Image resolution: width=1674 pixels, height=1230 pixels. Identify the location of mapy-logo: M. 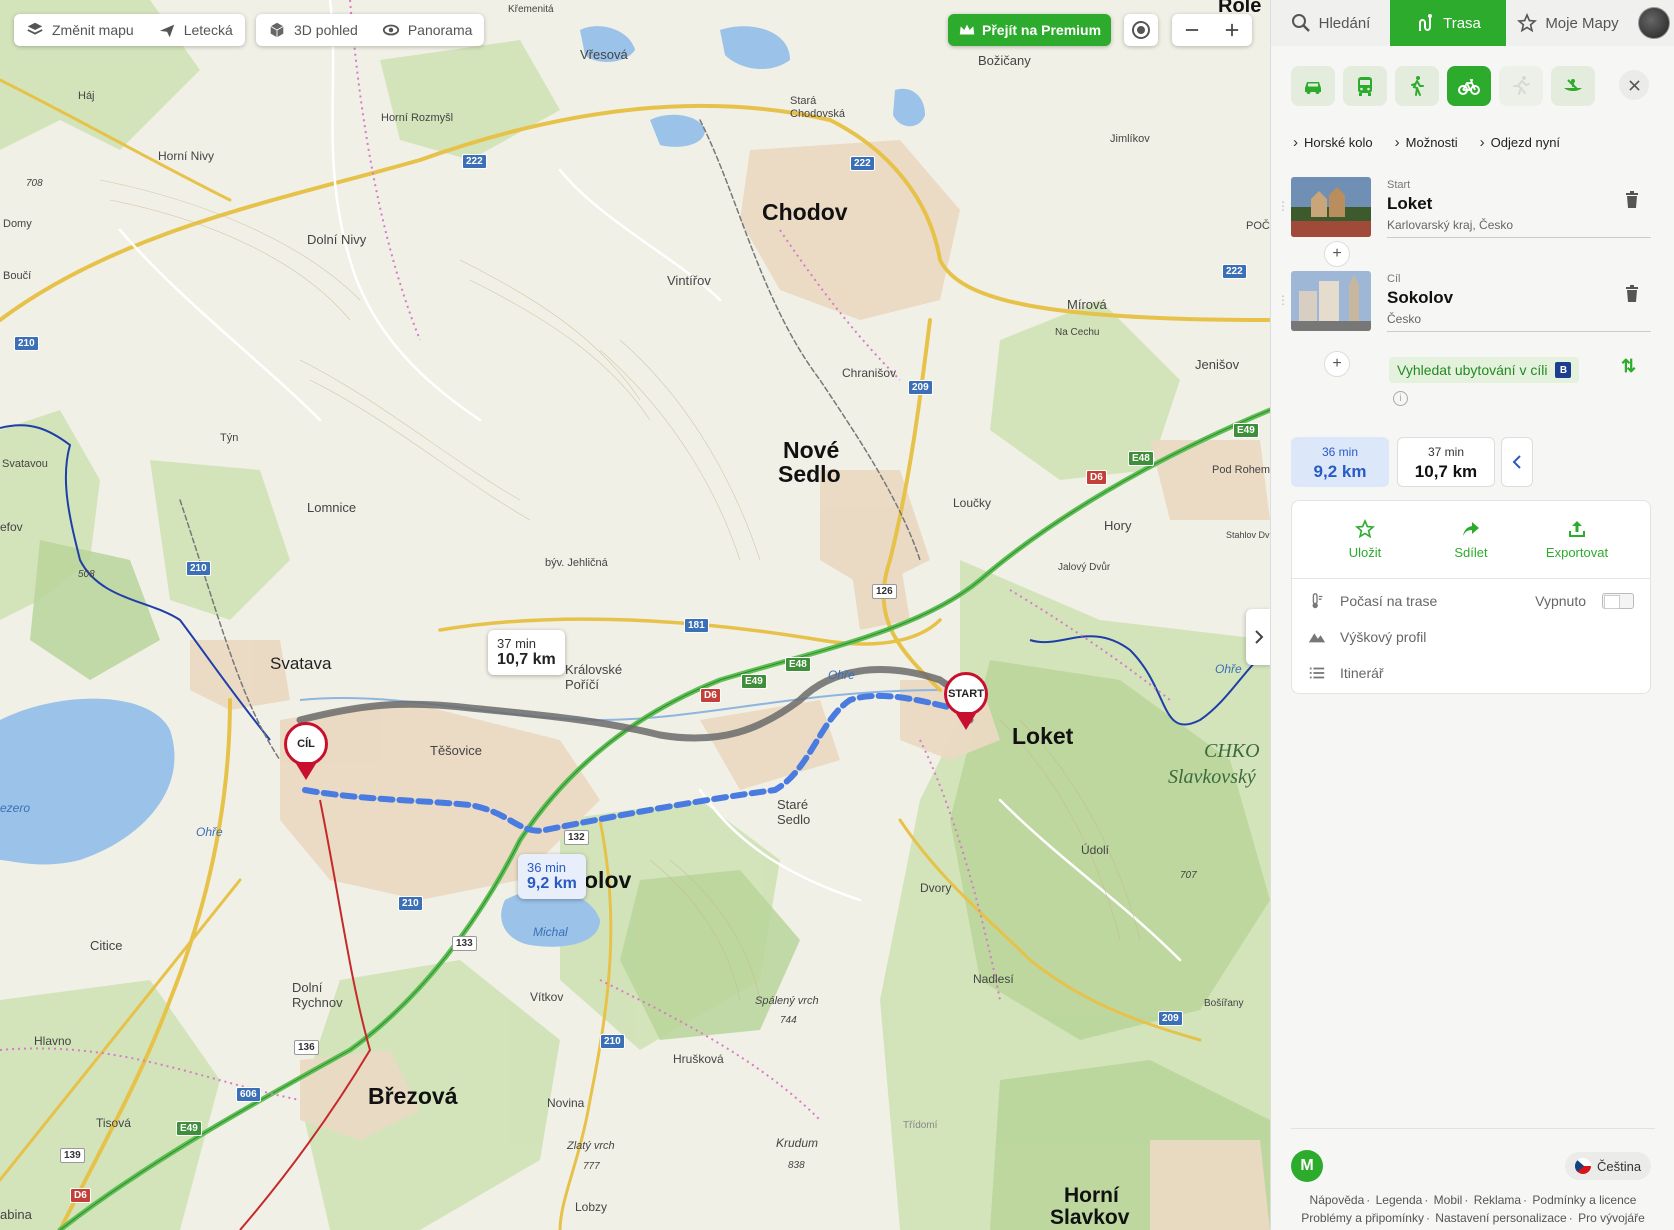
(1307, 1166).